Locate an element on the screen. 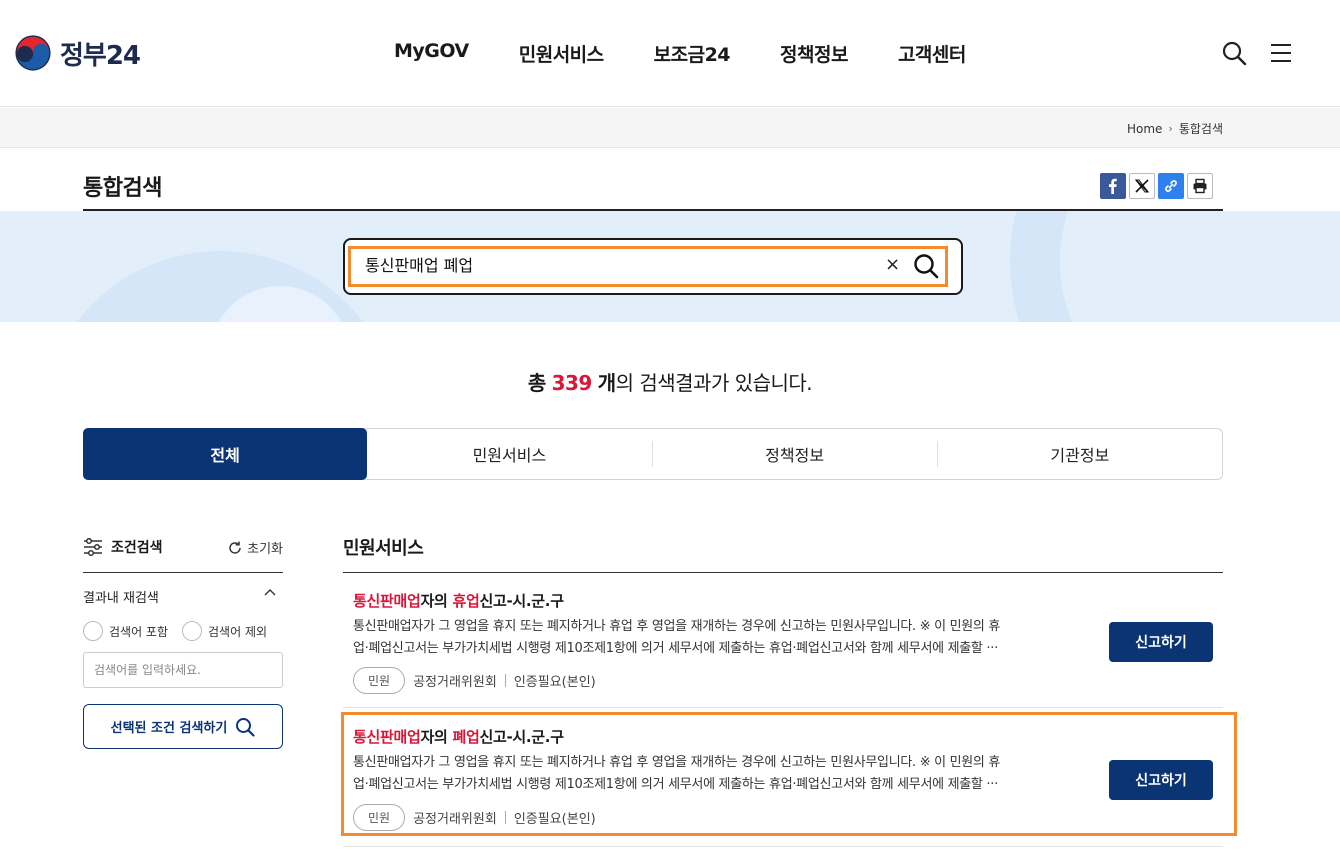 The image size is (1340, 854). nav-item-policy-info: 정책정보 is located at coordinates (814, 53).